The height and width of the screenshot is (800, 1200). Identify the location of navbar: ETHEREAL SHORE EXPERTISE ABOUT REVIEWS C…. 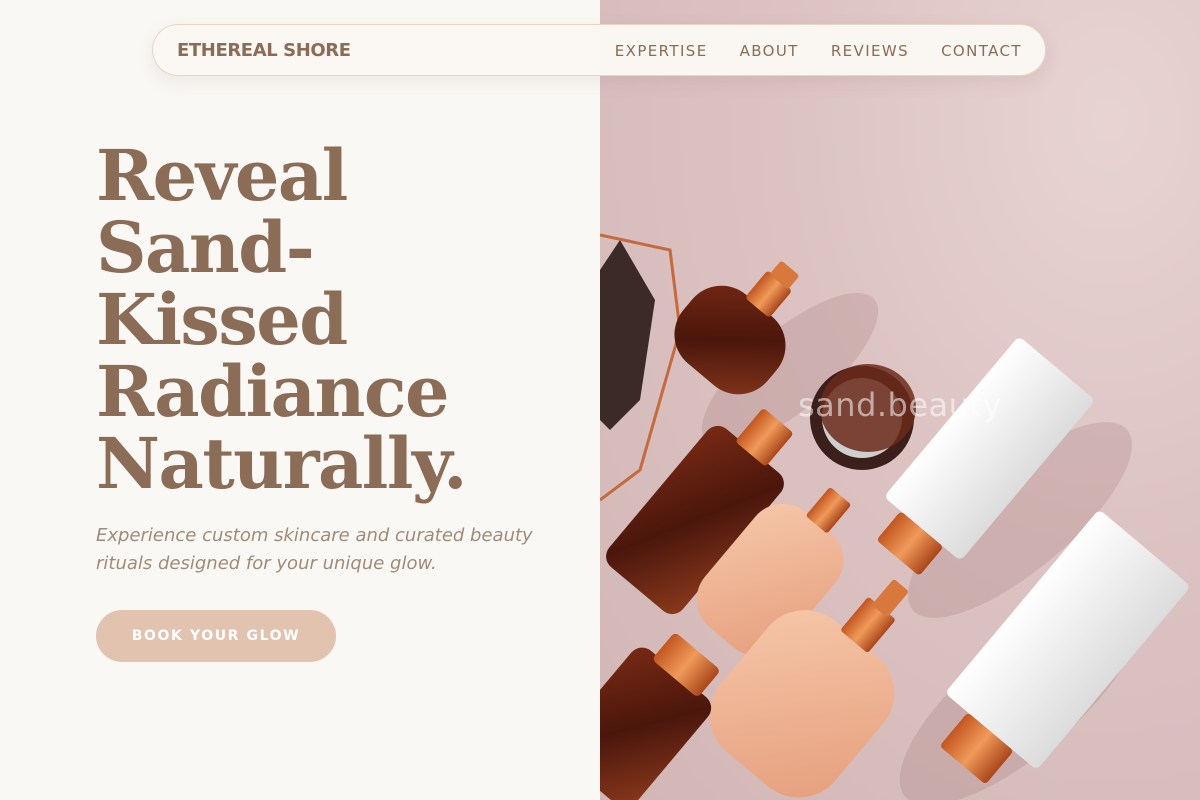
(599, 50).